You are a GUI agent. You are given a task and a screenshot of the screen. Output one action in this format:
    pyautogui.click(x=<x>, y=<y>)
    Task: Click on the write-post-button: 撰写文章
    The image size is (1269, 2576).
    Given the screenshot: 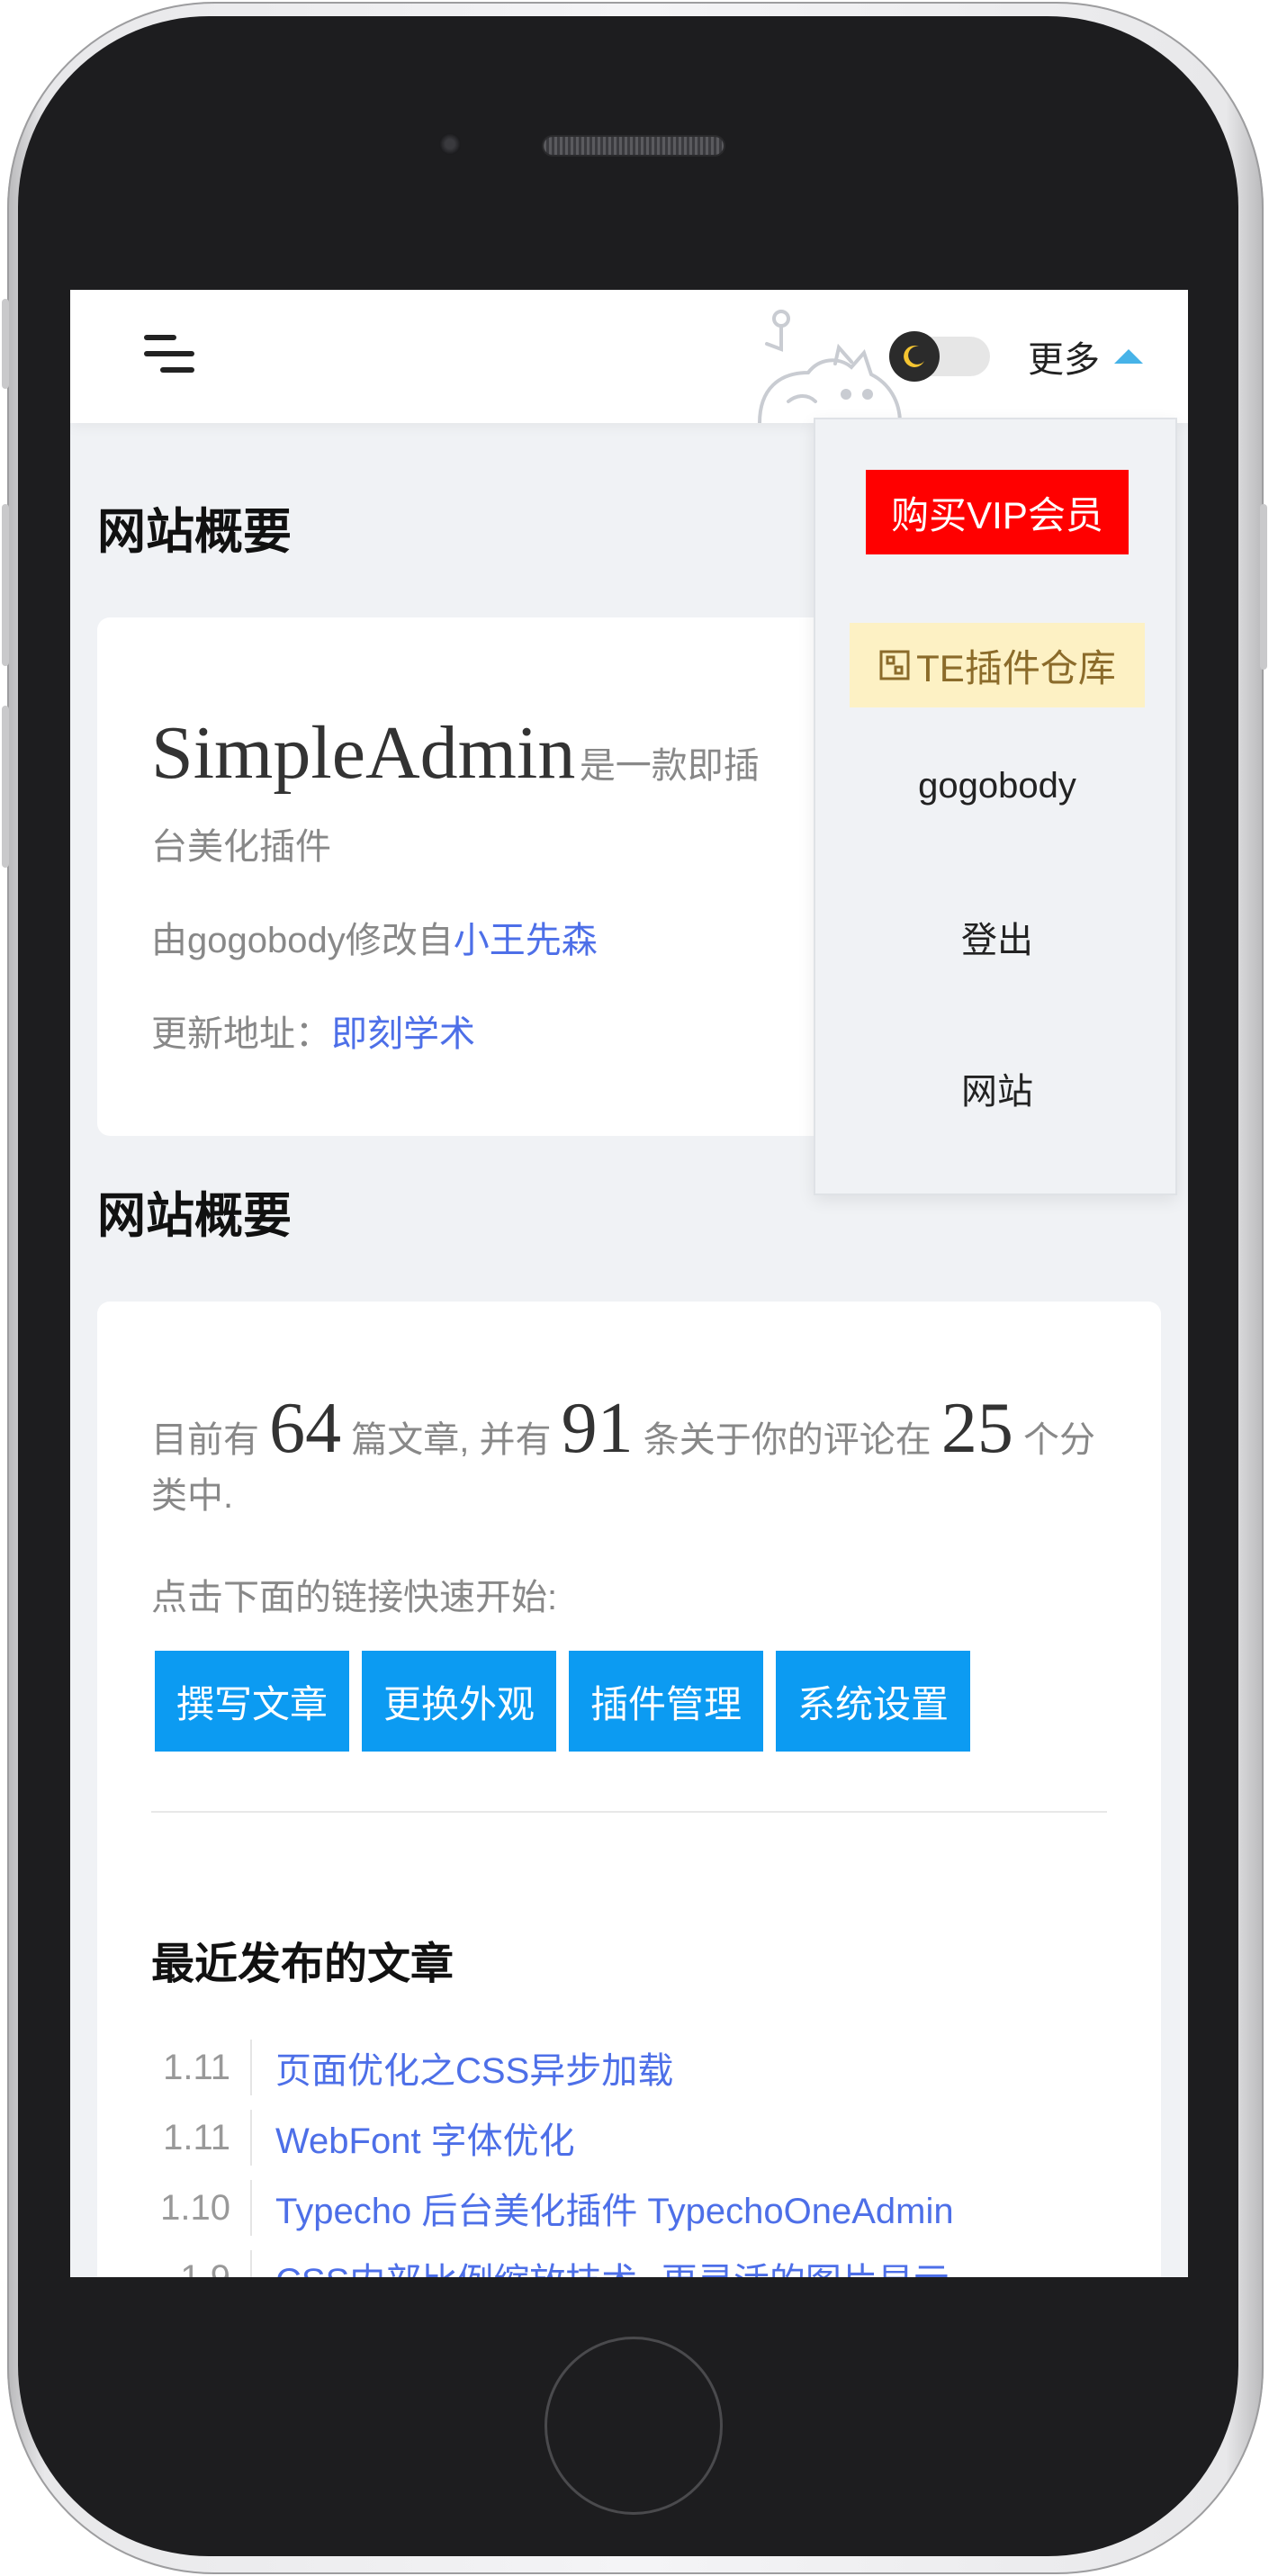 What is the action you would take?
    pyautogui.click(x=252, y=1701)
    